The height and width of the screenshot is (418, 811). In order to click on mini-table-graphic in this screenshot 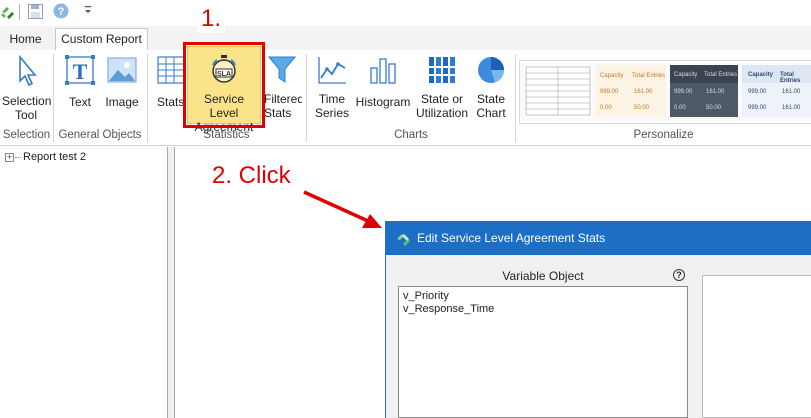, I will do `click(558, 91)`.